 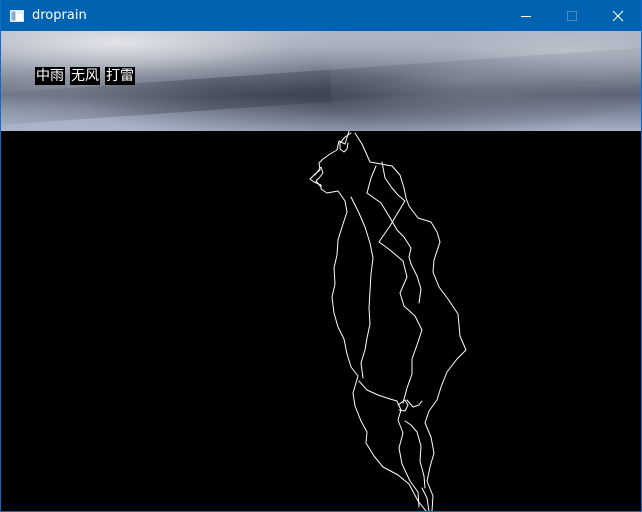 I want to click on maximize-button, so click(x=572, y=15).